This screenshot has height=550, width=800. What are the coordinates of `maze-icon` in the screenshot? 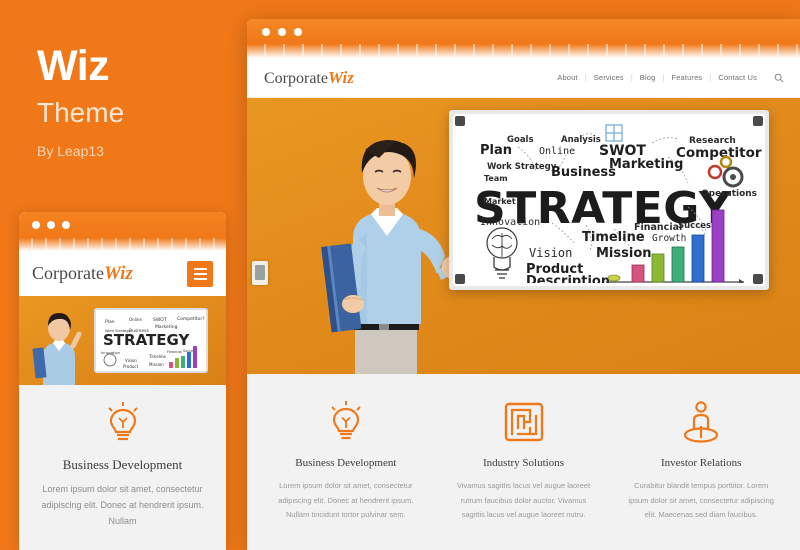 It's located at (524, 422).